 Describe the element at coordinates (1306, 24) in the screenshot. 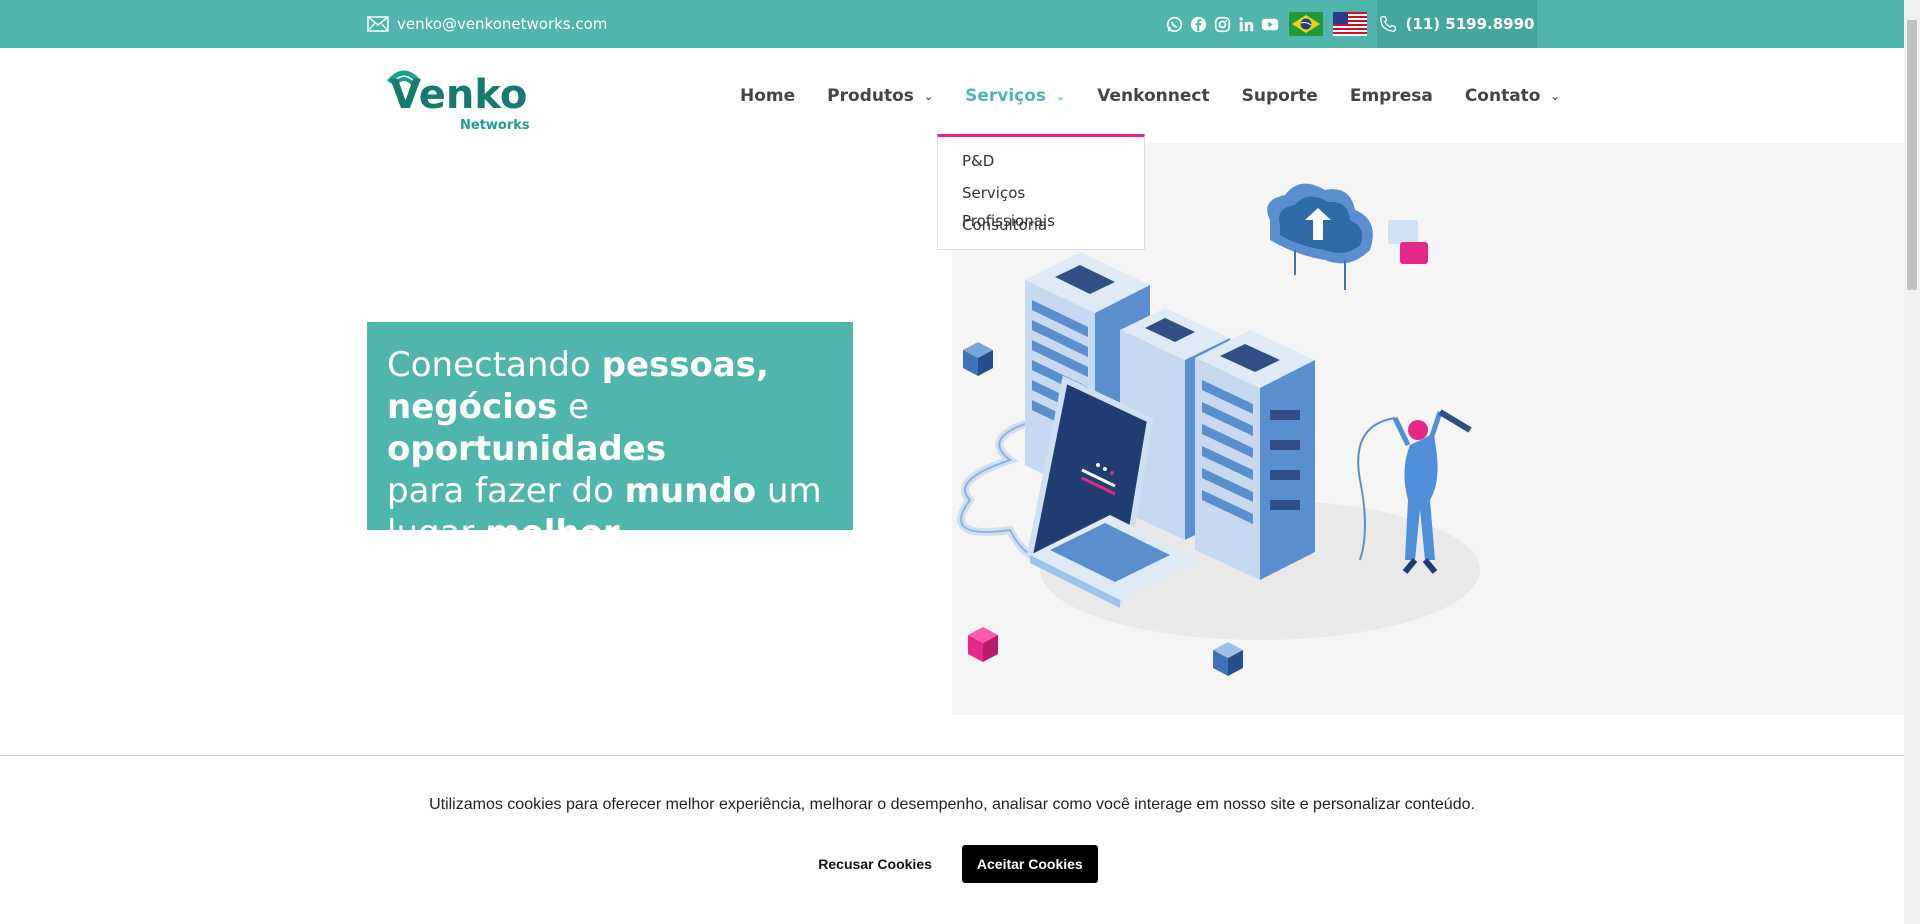

I see `brazil-flag-icon` at that location.